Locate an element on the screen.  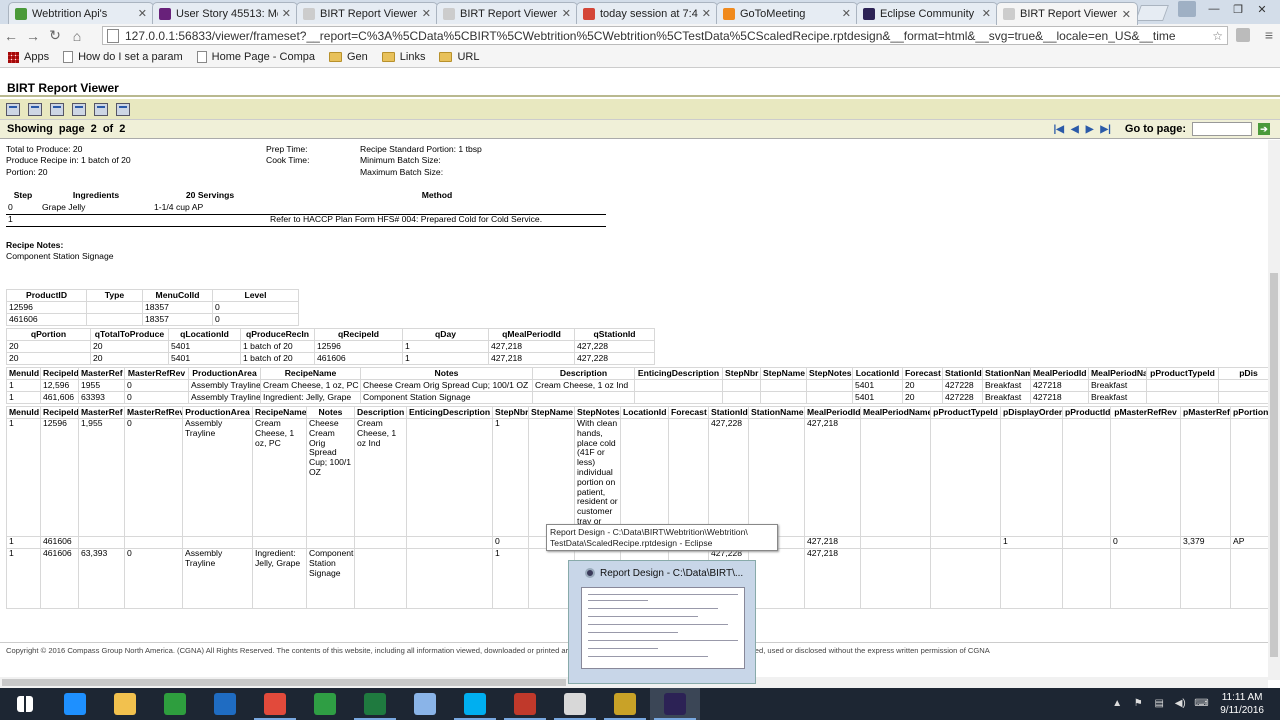
export-report-icon is located at coordinates (79, 109).